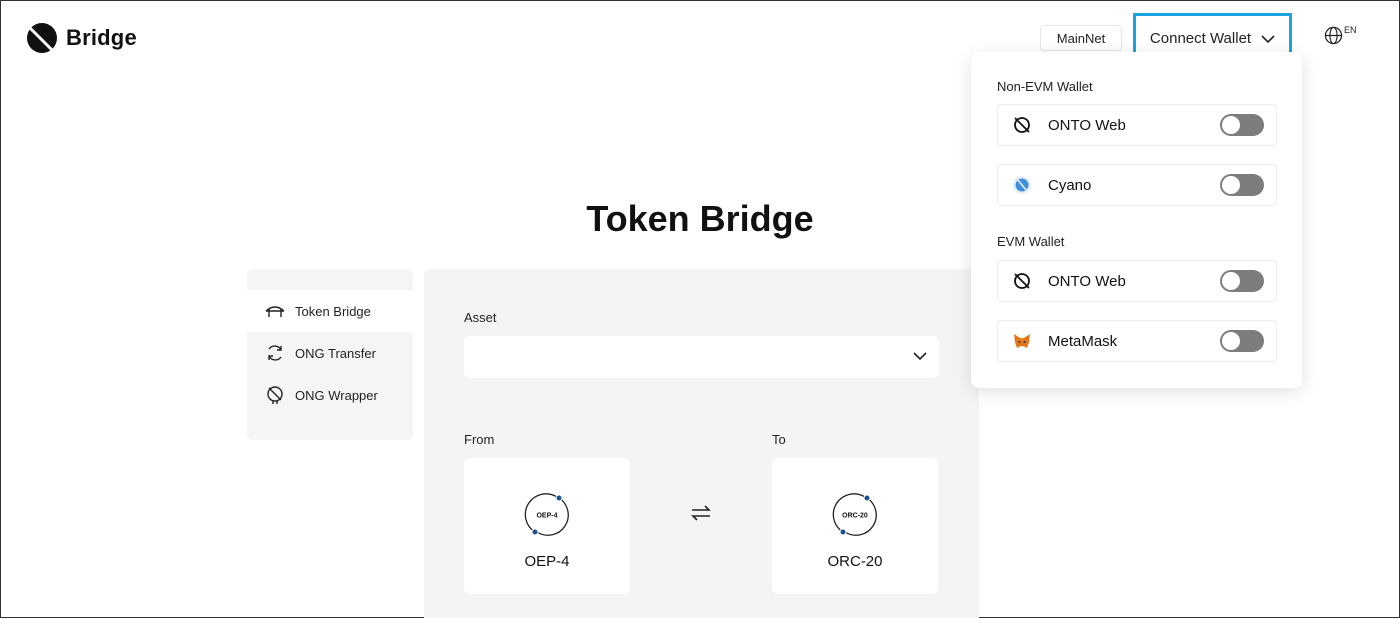  What do you see at coordinates (1200, 38) in the screenshot?
I see `connect-wallet-label: Connect Wallet` at bounding box center [1200, 38].